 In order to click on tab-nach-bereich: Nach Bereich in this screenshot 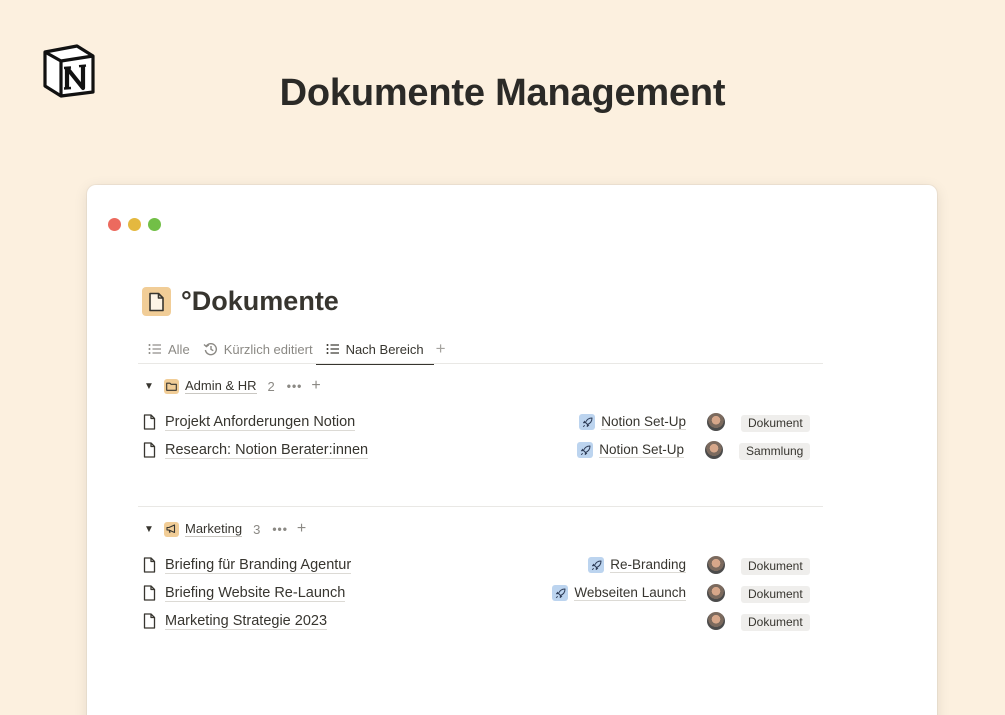, I will do `click(374, 349)`.